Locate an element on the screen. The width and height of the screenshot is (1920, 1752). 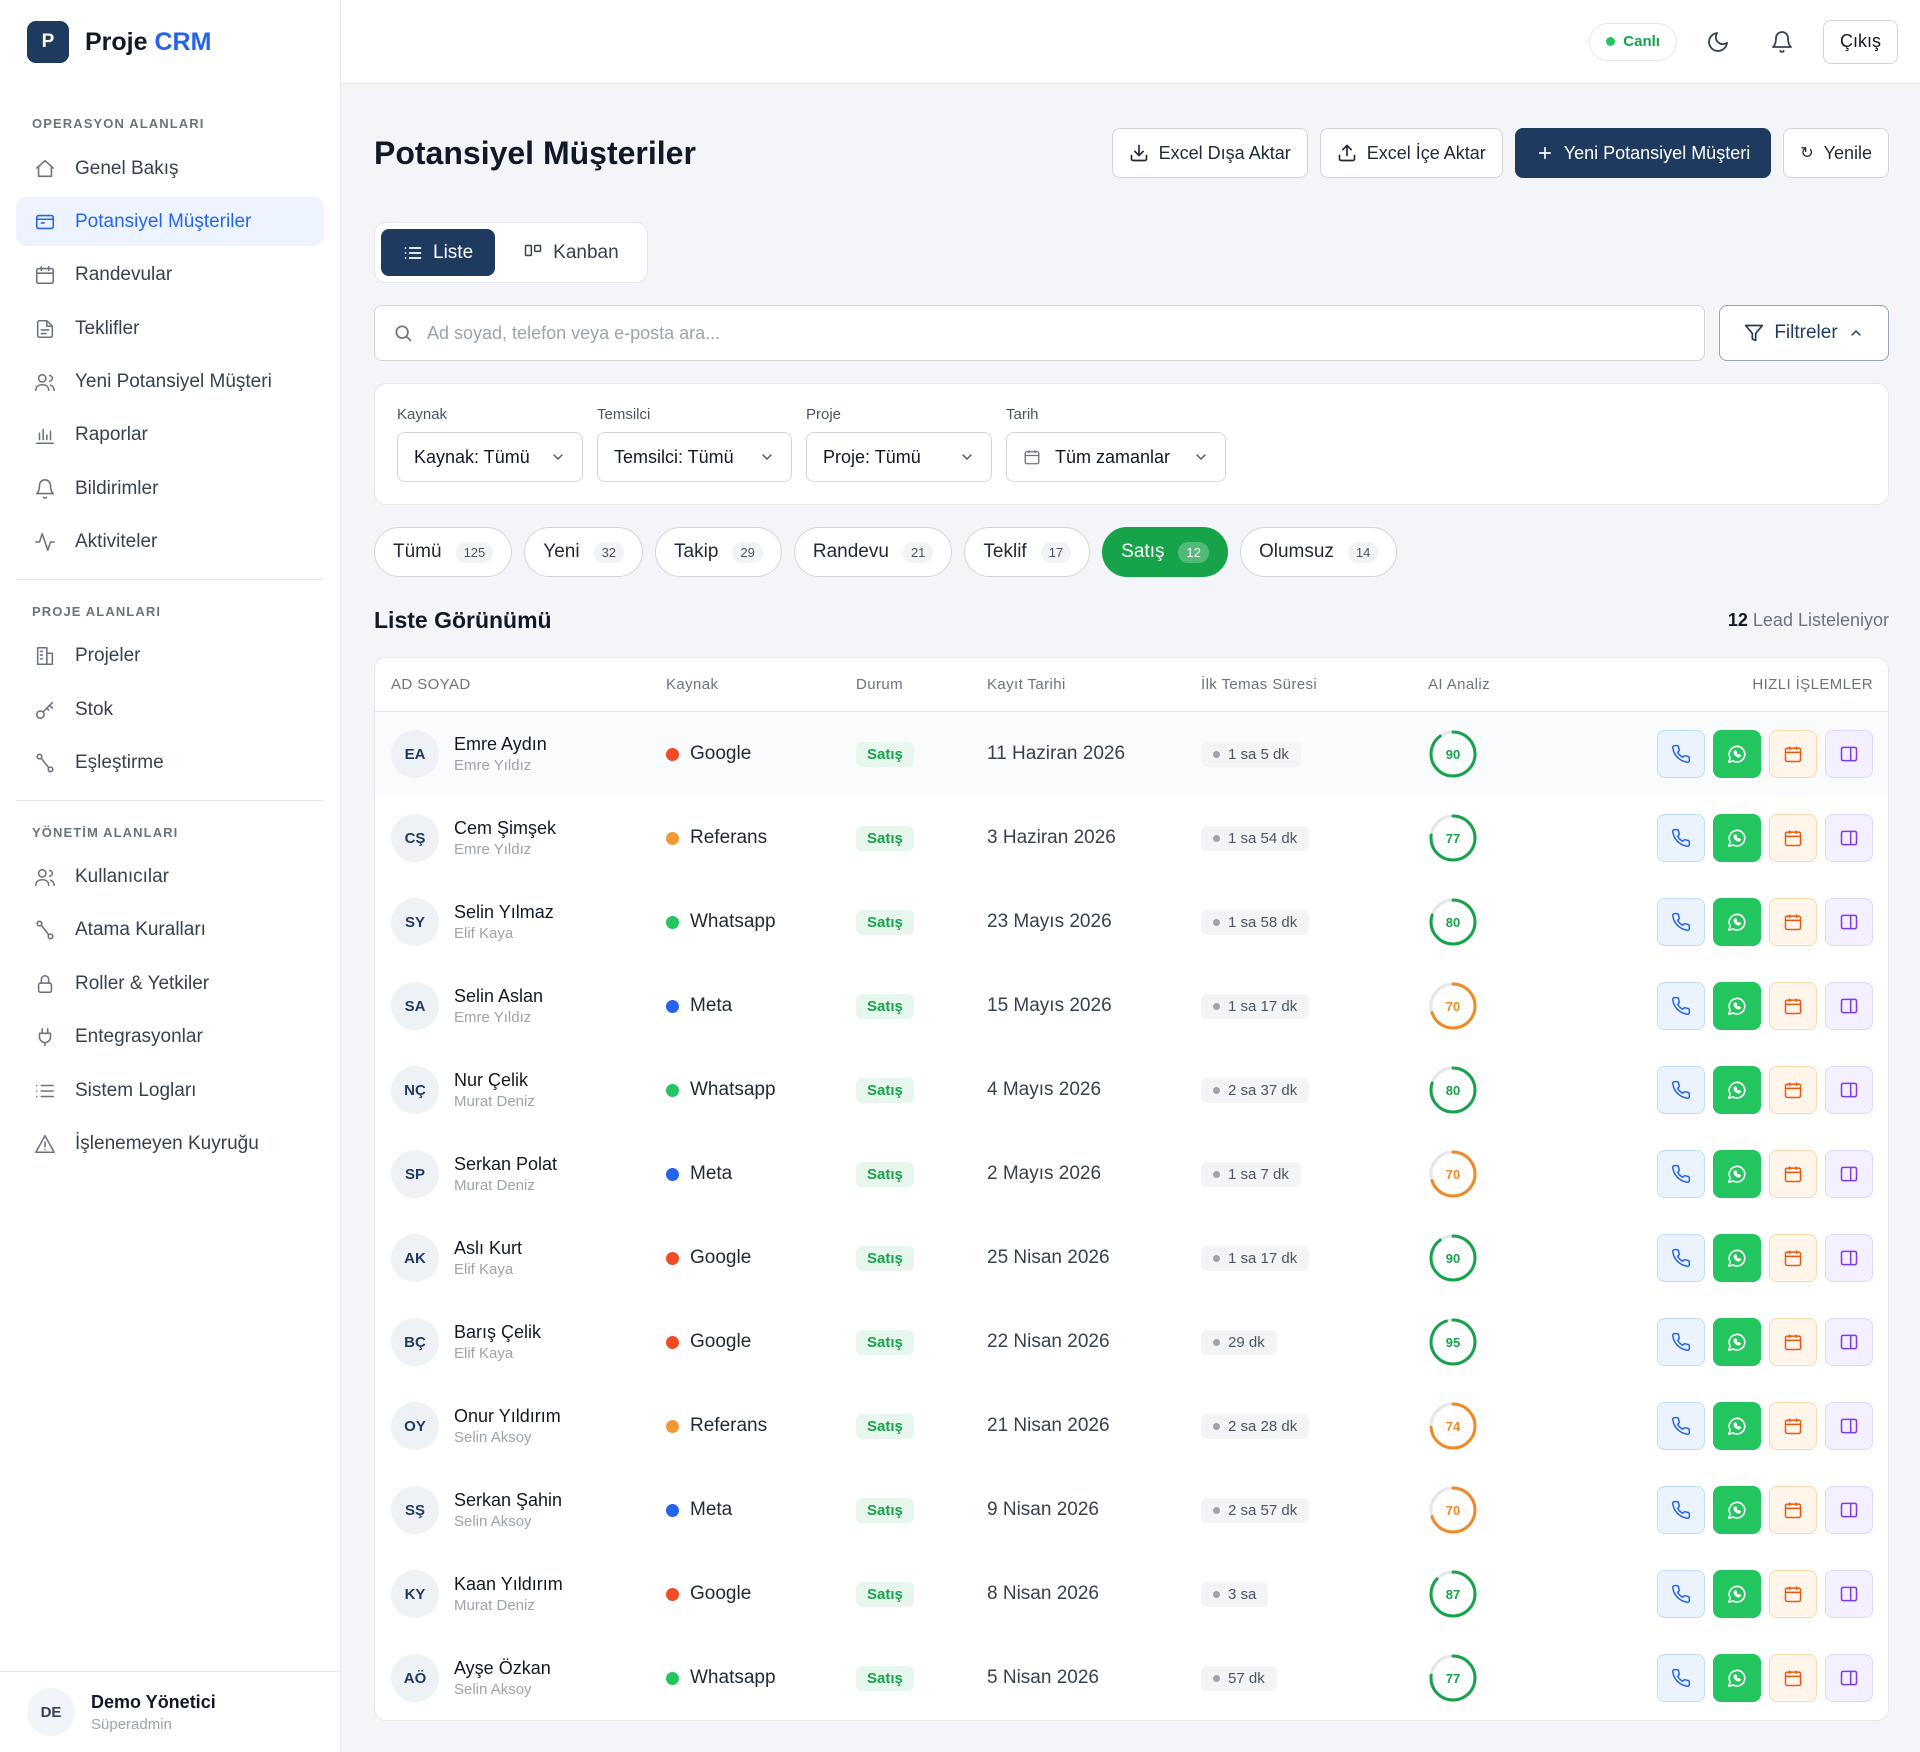
sidebar-item-sistem-loglari: Sistem Logları is located at coordinates (170, 1090).